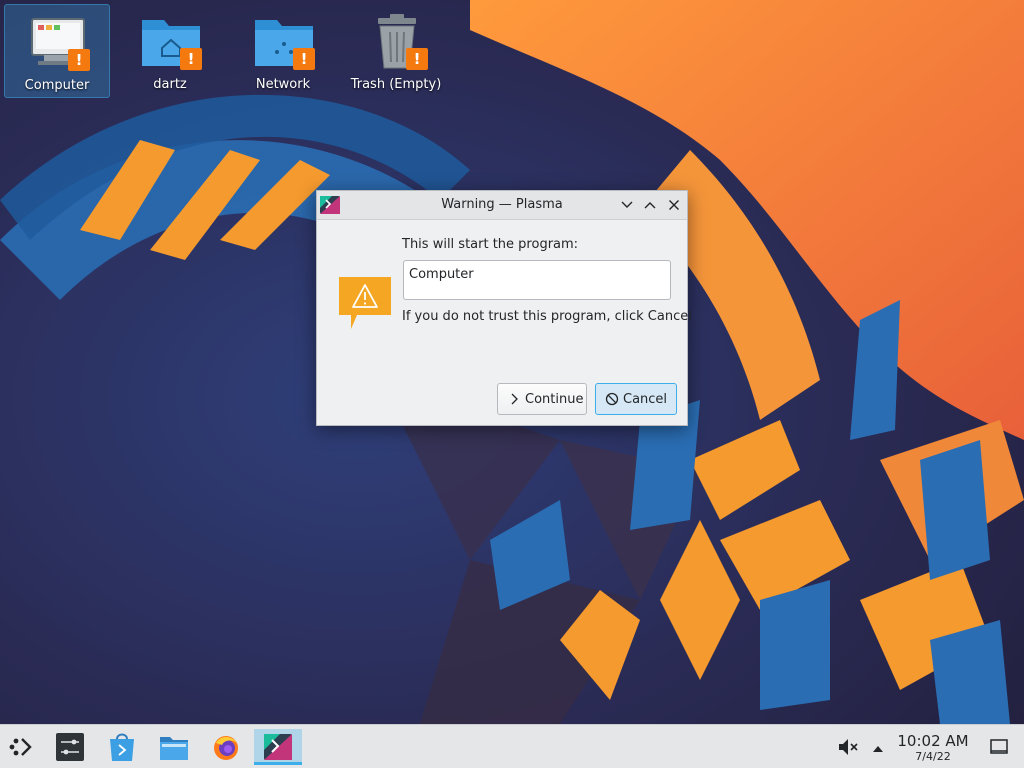  I want to click on file-manager-icon, so click(174, 748).